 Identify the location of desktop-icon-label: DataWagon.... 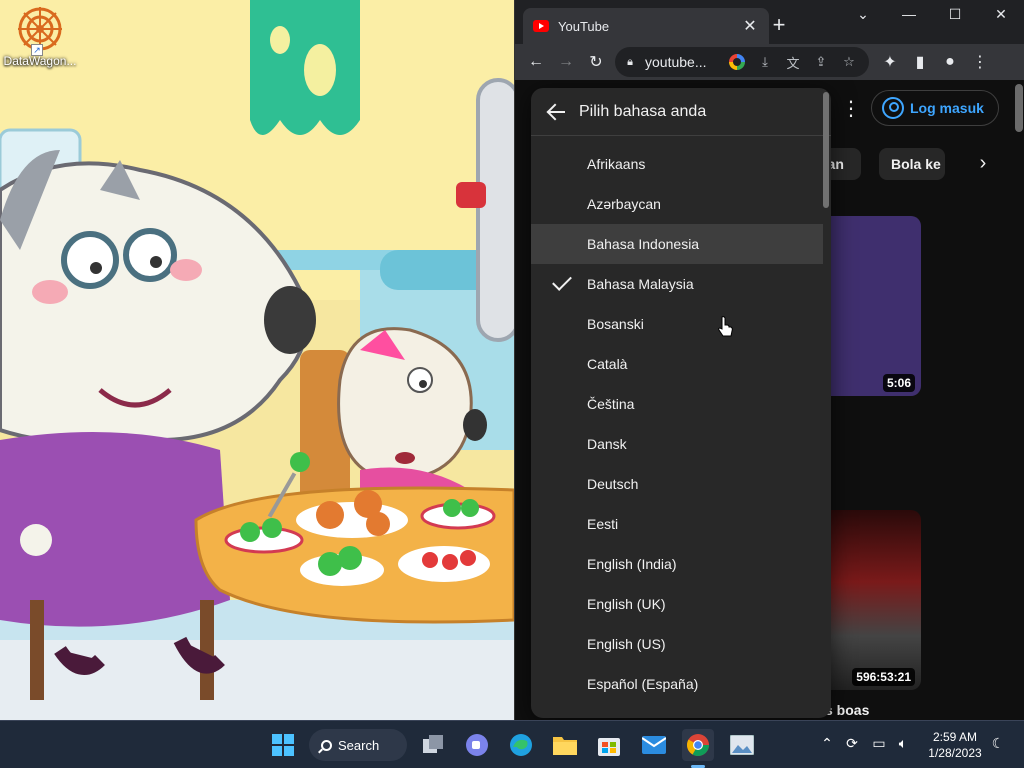
(40, 61).